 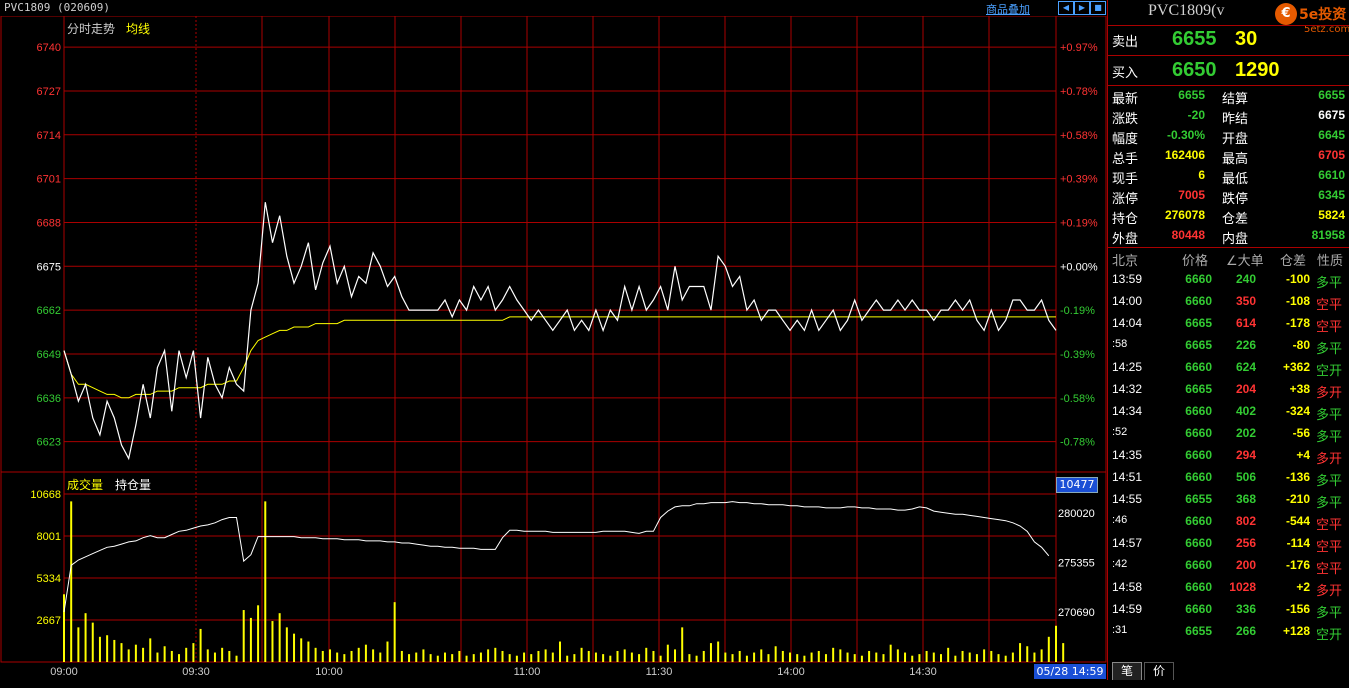 What do you see at coordinates (1079, 92) in the screenshot?
I see `pct-tick-label: +0.78%` at bounding box center [1079, 92].